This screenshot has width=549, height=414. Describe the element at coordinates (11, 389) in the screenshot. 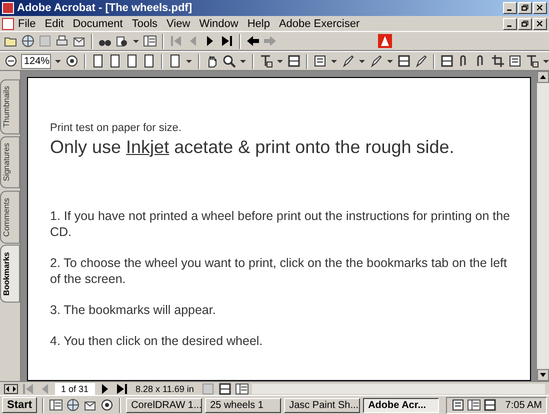

I see `move-arrows-icon` at that location.